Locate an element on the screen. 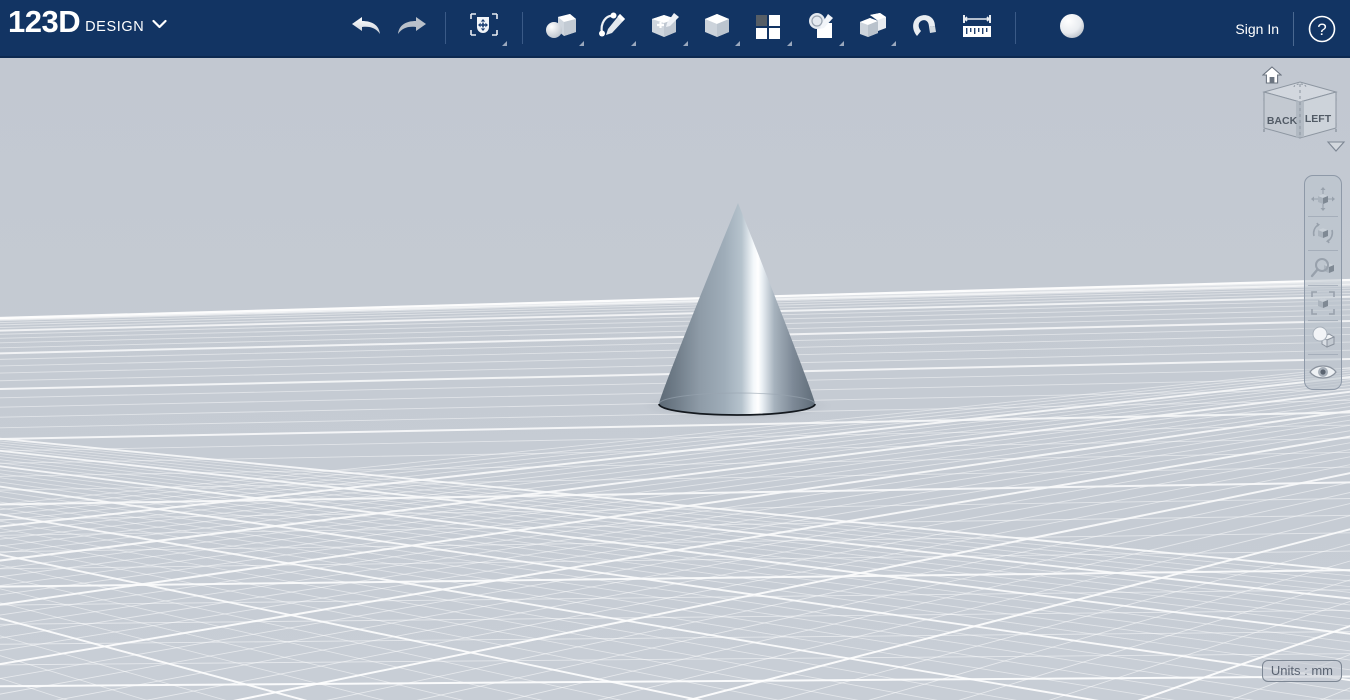  app-header: 123D DESIGN Sign In ? is located at coordinates (675, 29).